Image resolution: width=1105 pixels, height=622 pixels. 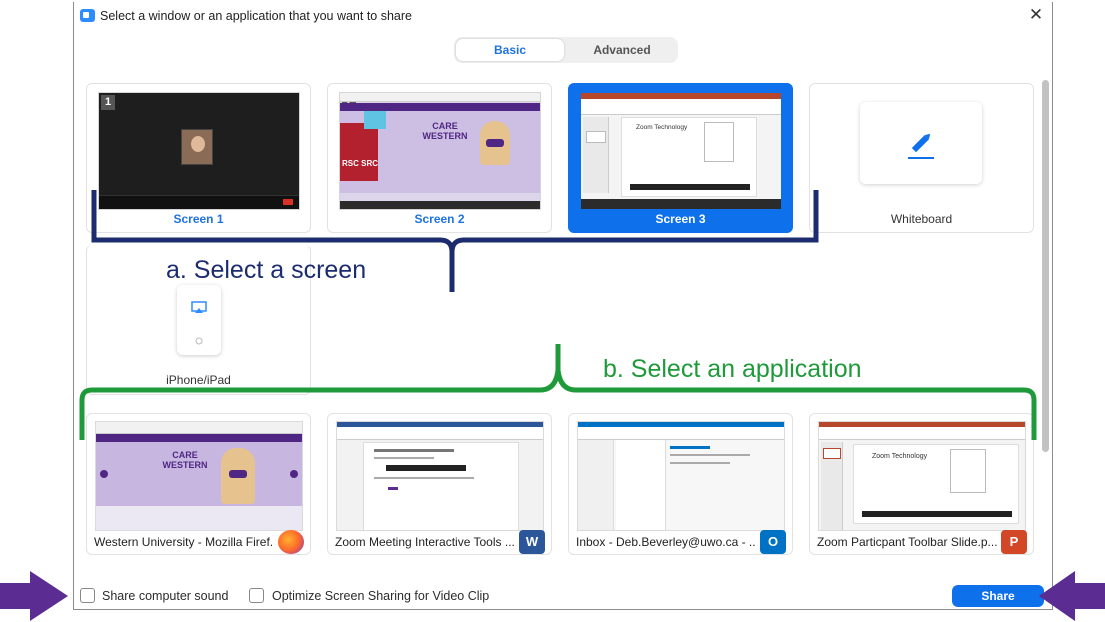 I want to click on application-bracket, so click(x=558, y=392).